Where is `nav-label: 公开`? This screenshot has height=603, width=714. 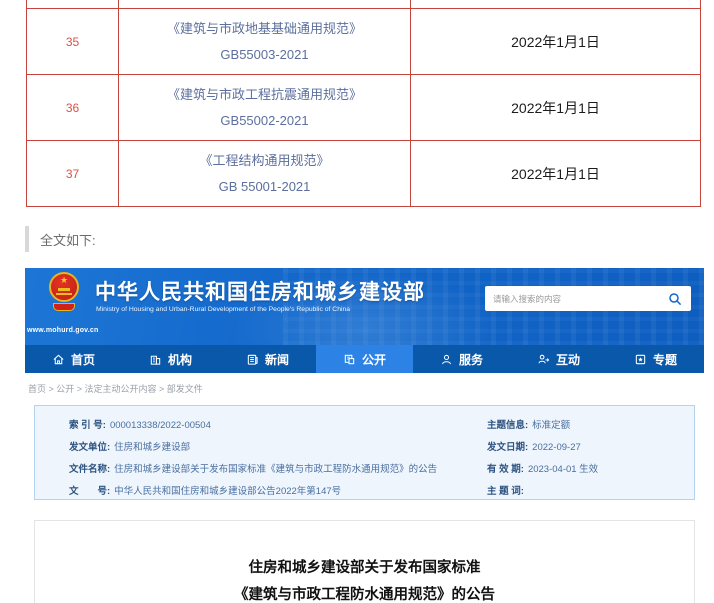 nav-label: 公开 is located at coordinates (373, 359).